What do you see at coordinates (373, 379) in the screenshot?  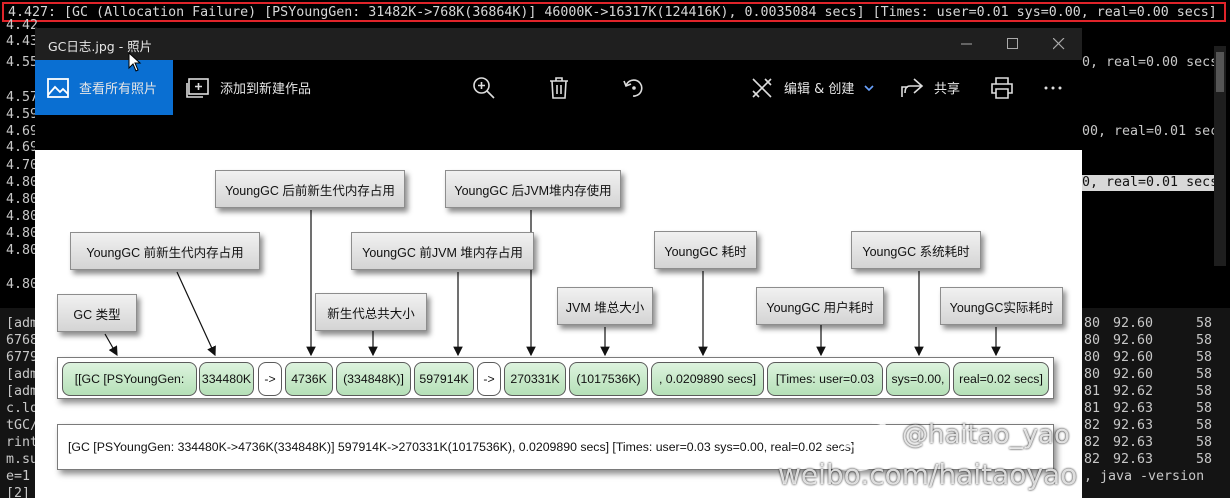 I see `segment-young-total: (334848K)]` at bounding box center [373, 379].